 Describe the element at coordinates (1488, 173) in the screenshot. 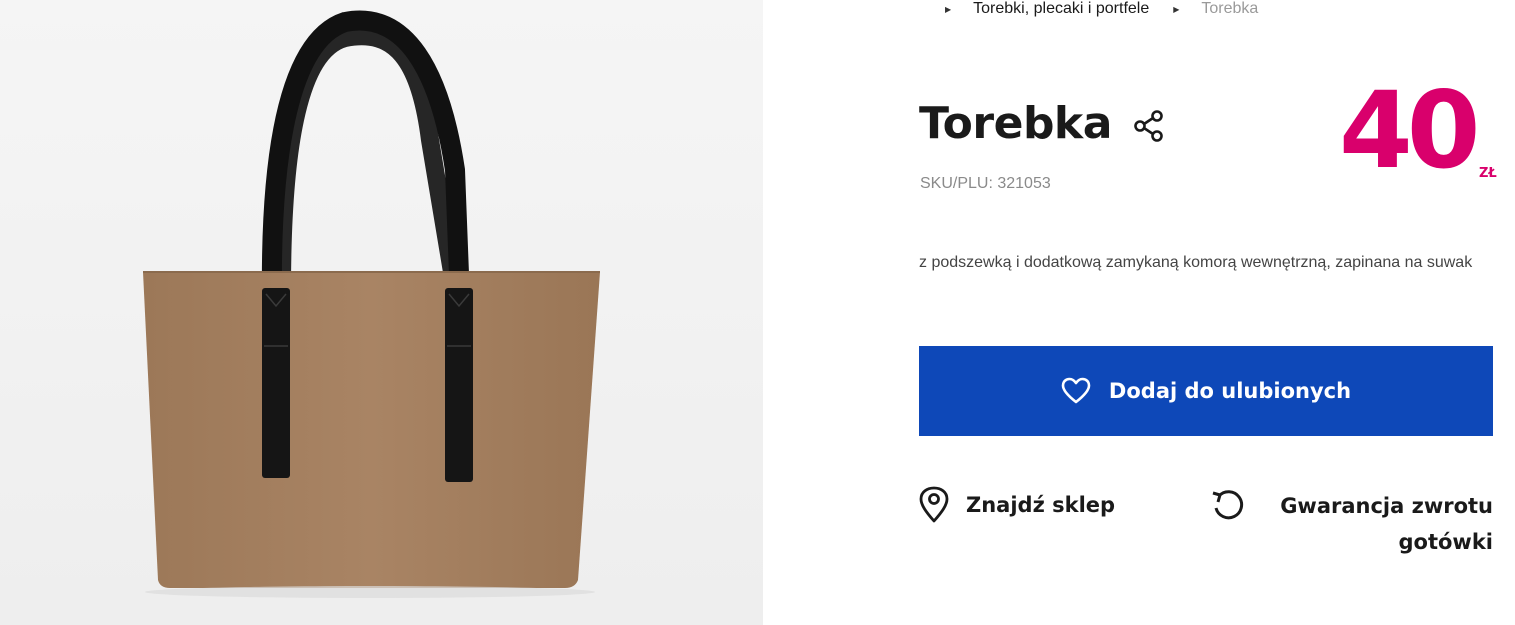

I see `price-currency: ZŁ` at that location.